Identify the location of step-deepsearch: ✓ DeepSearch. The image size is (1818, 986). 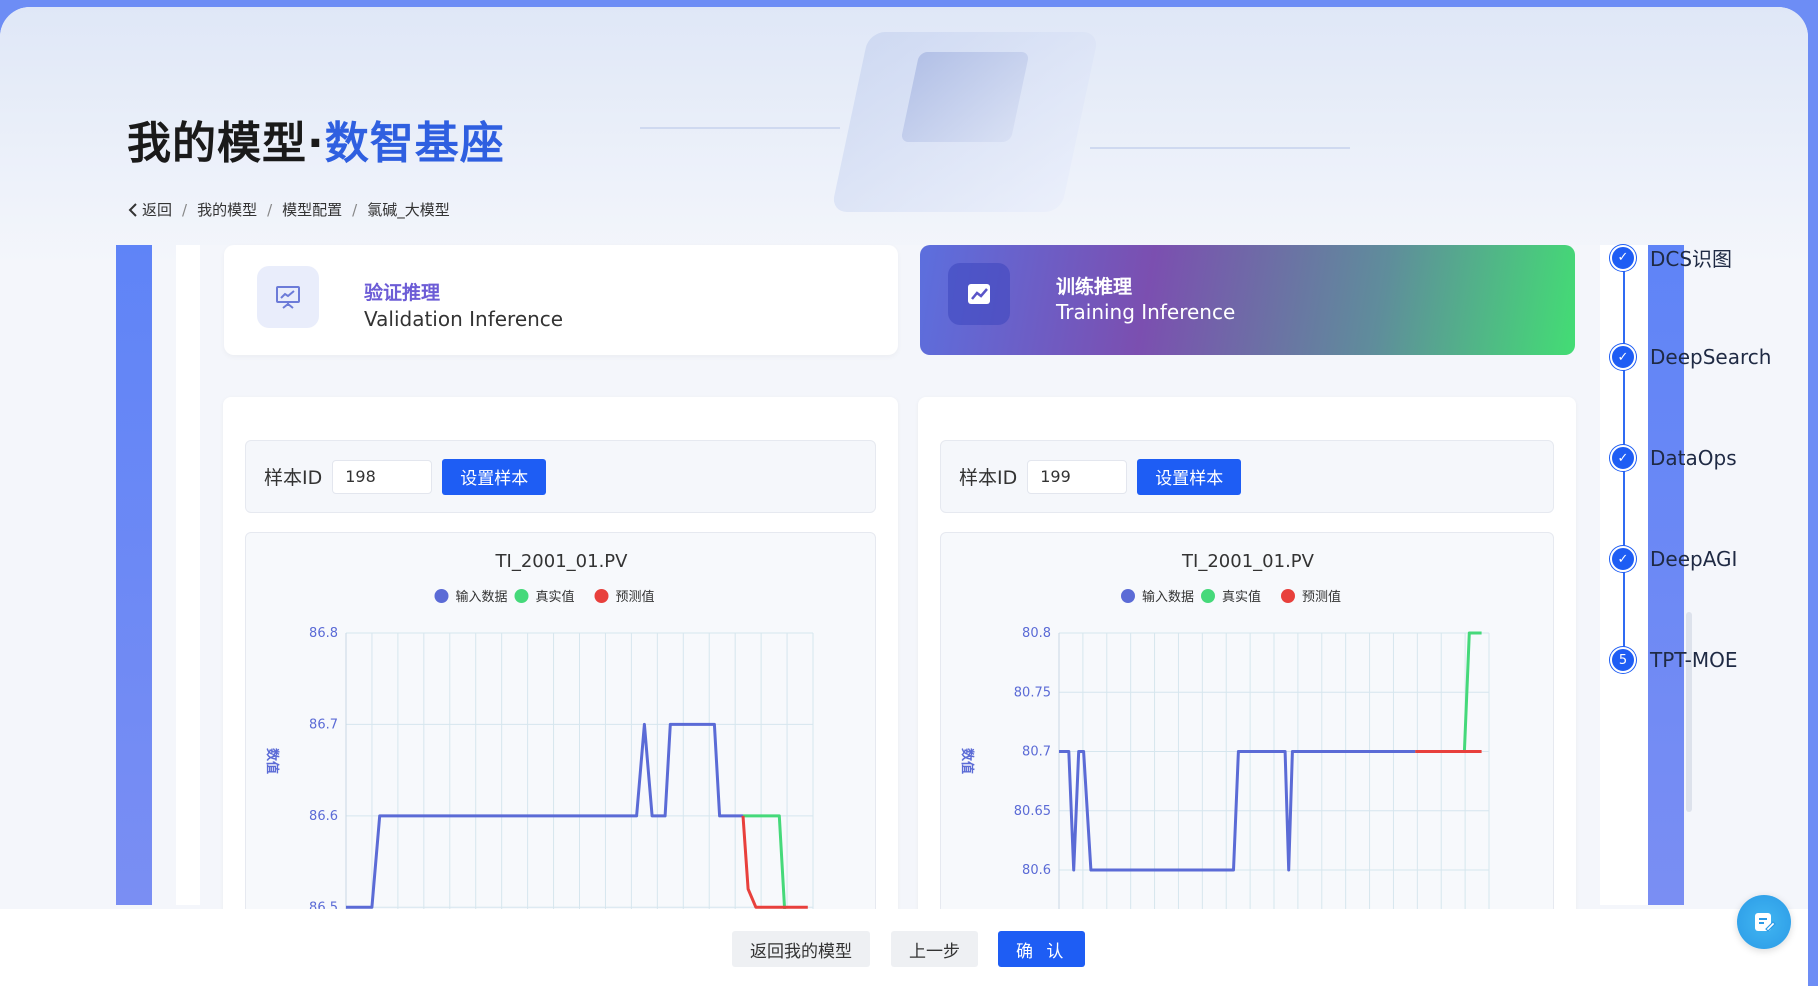
(1690, 357).